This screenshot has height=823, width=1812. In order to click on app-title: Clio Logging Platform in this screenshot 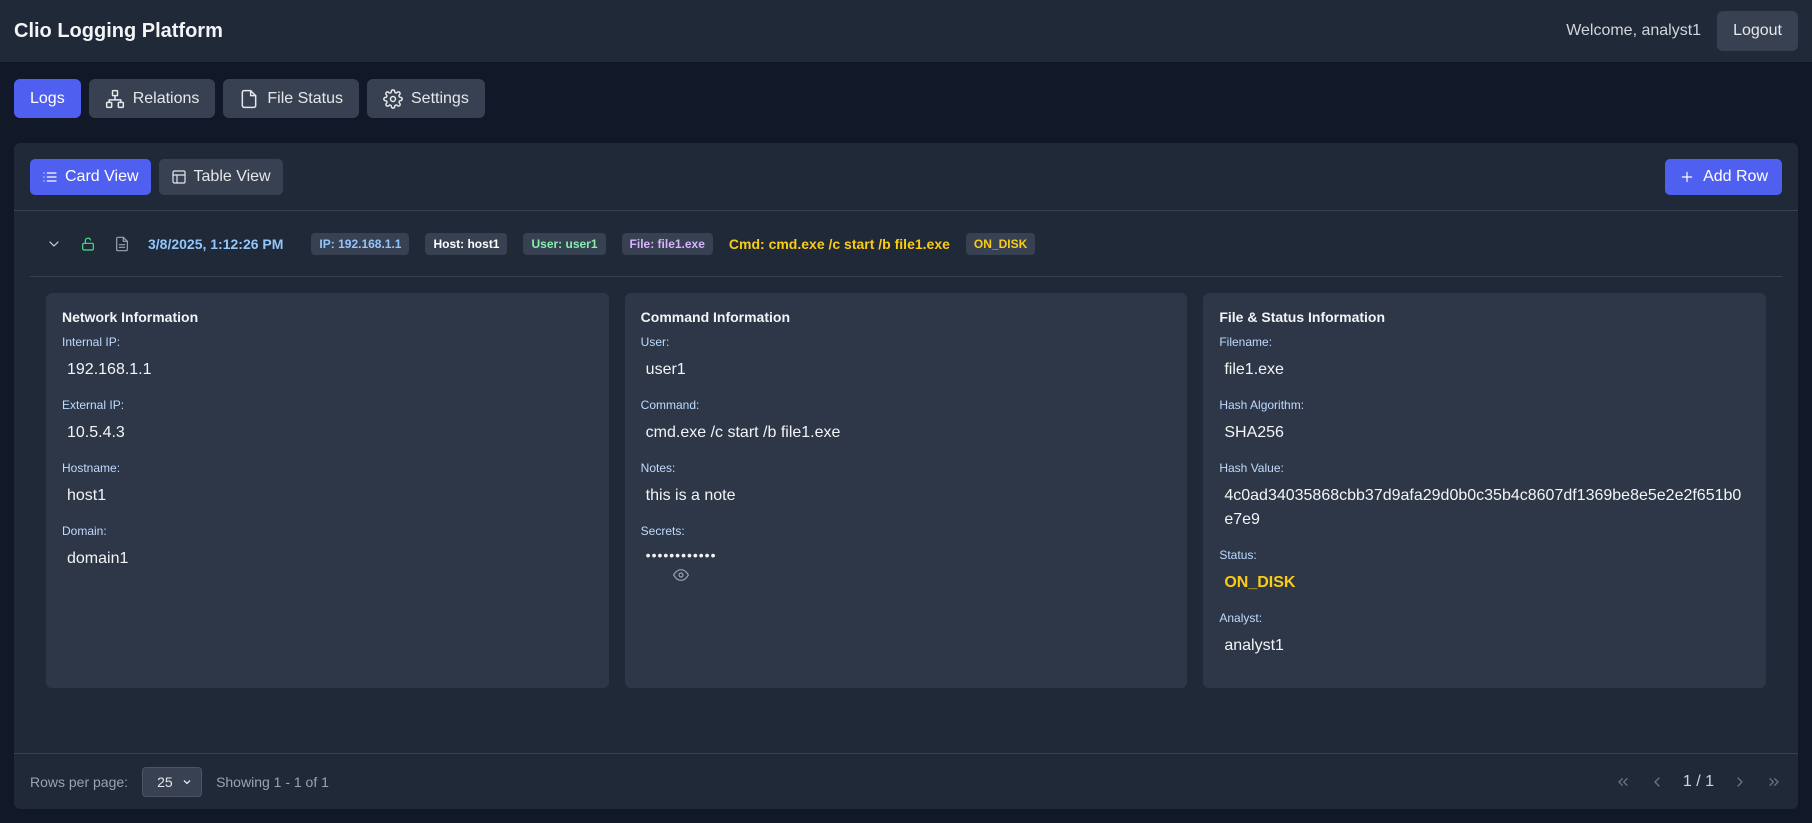, I will do `click(118, 30)`.